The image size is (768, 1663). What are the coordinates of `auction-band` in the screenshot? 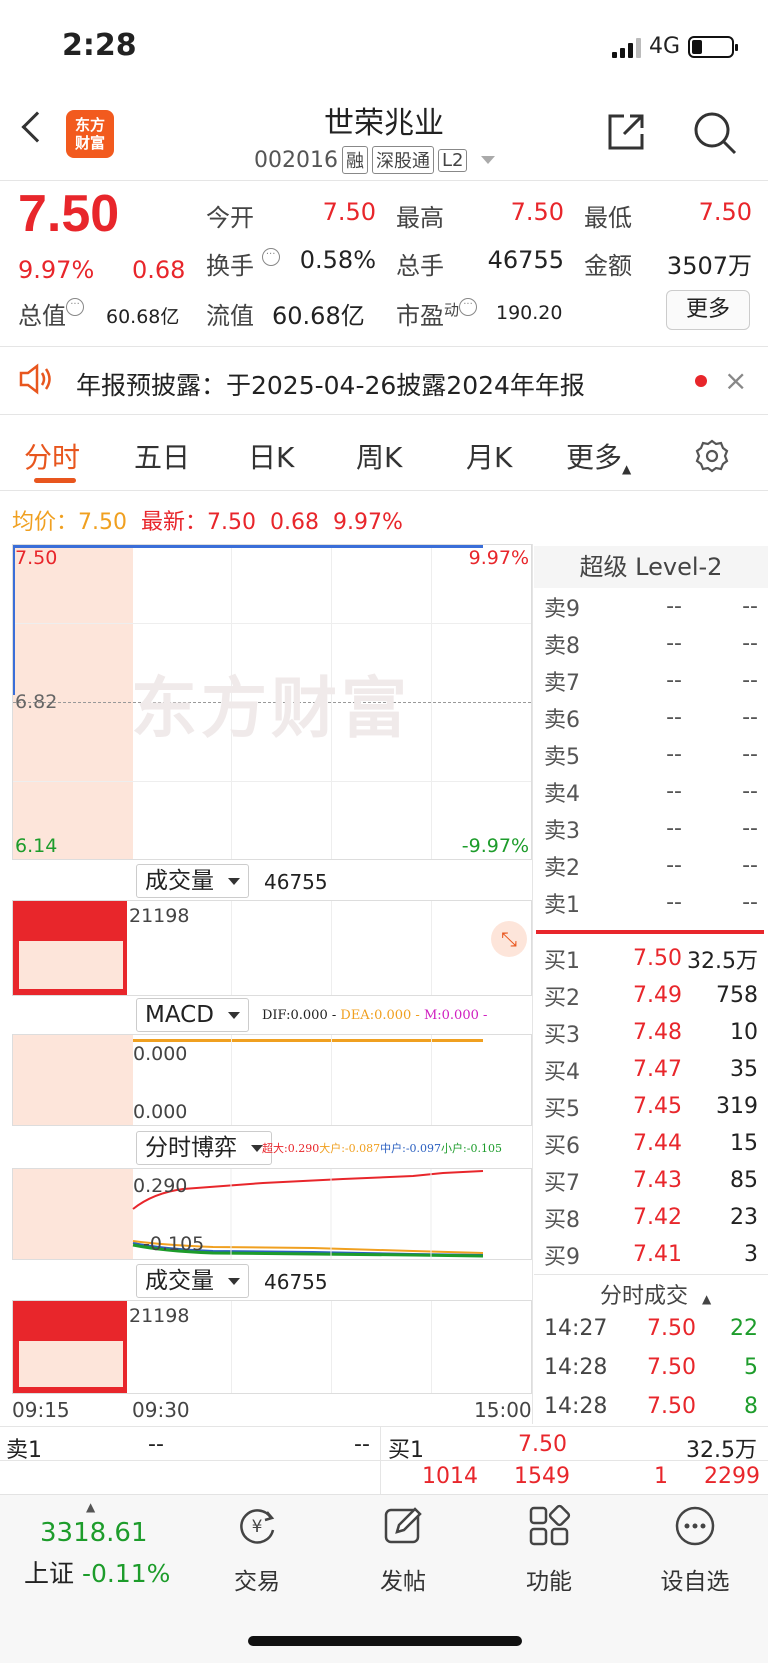 It's located at (70, 1366).